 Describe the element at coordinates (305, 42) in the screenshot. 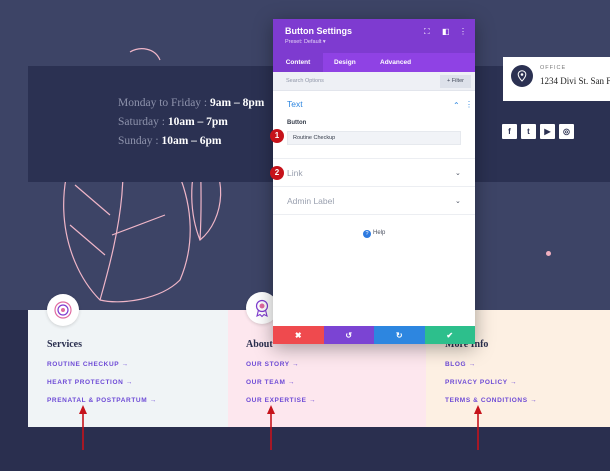

I see `preset-selector: Preset: Default ▾` at that location.